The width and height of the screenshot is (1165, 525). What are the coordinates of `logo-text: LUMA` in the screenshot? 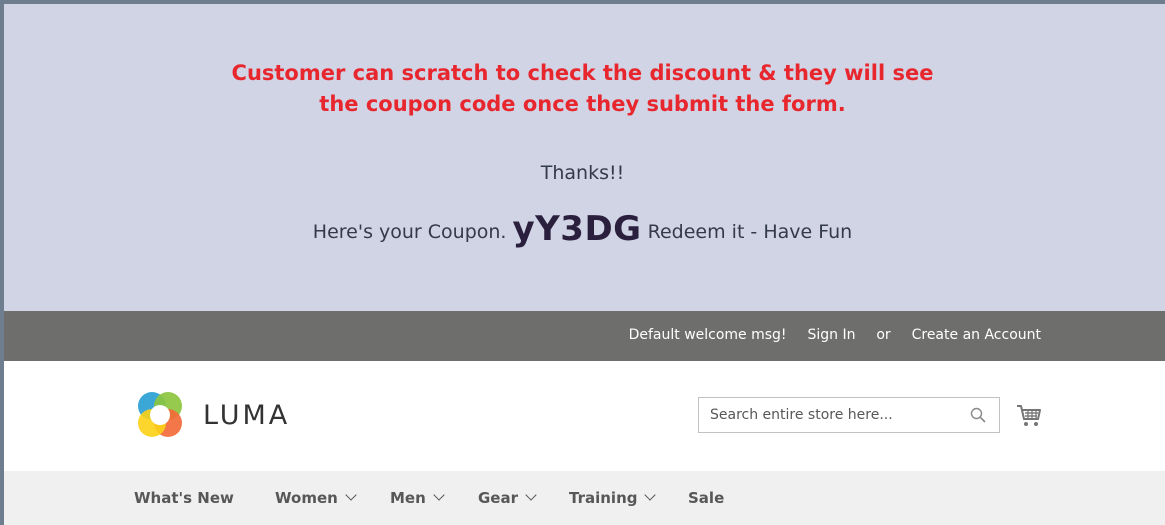 It's located at (247, 415).